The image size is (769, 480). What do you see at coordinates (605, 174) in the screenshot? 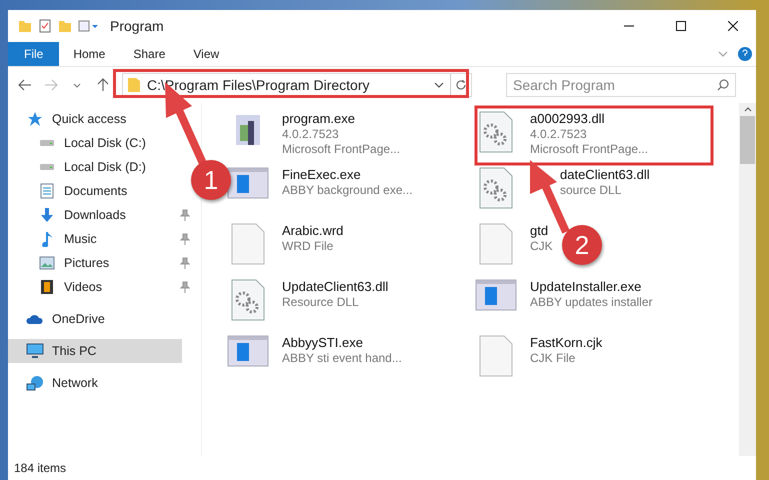
I see `file-name: dateClient63.dll` at bounding box center [605, 174].